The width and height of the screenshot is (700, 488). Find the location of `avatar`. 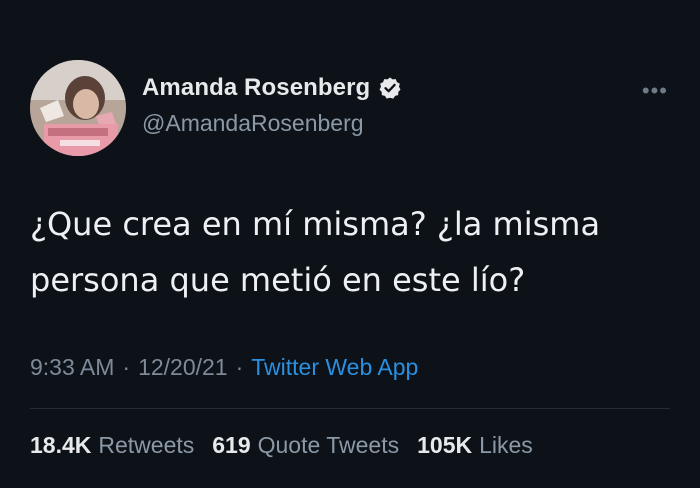

avatar is located at coordinates (78, 108).